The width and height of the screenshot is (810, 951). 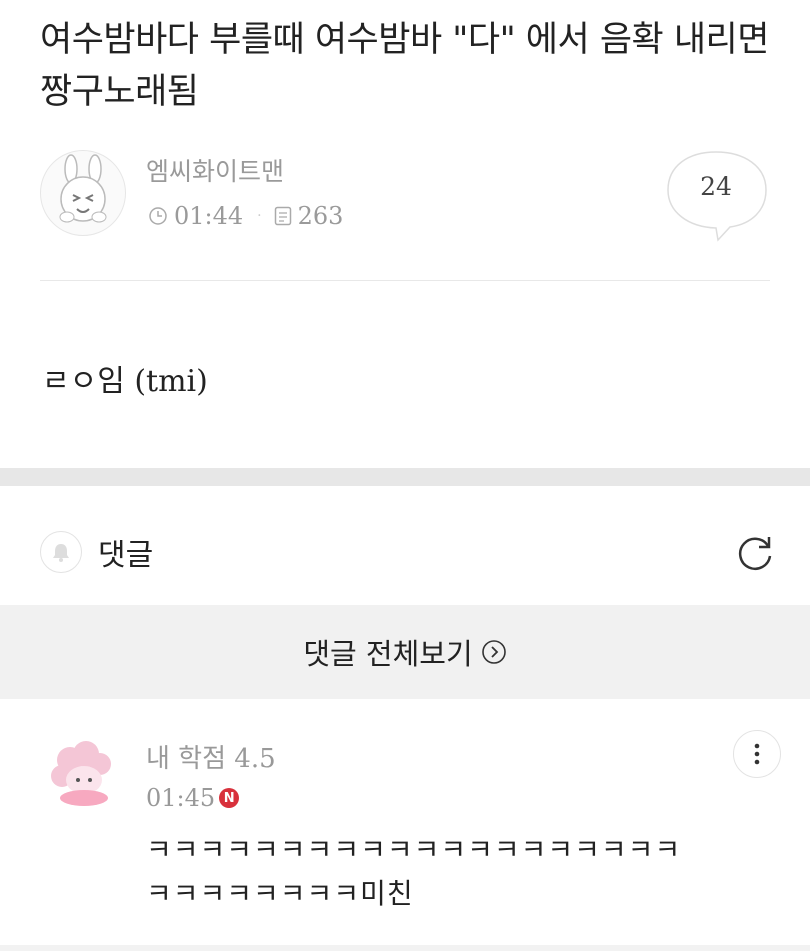 What do you see at coordinates (414, 849) in the screenshot?
I see `comment-text-line: ㅋㅋㅋㅋㅋㅋㅋㅋㅋㅋㅋㅋㅋㅋㅋㅋㅋㅋㅋㅋ` at bounding box center [414, 849].